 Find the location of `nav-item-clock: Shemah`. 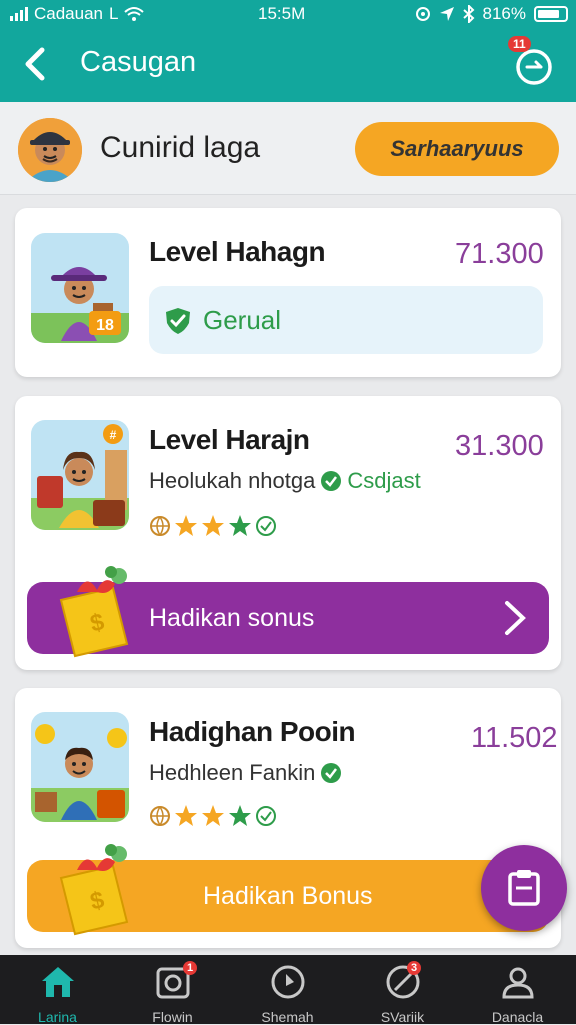

nav-item-clock: Shemah is located at coordinates (287, 990).